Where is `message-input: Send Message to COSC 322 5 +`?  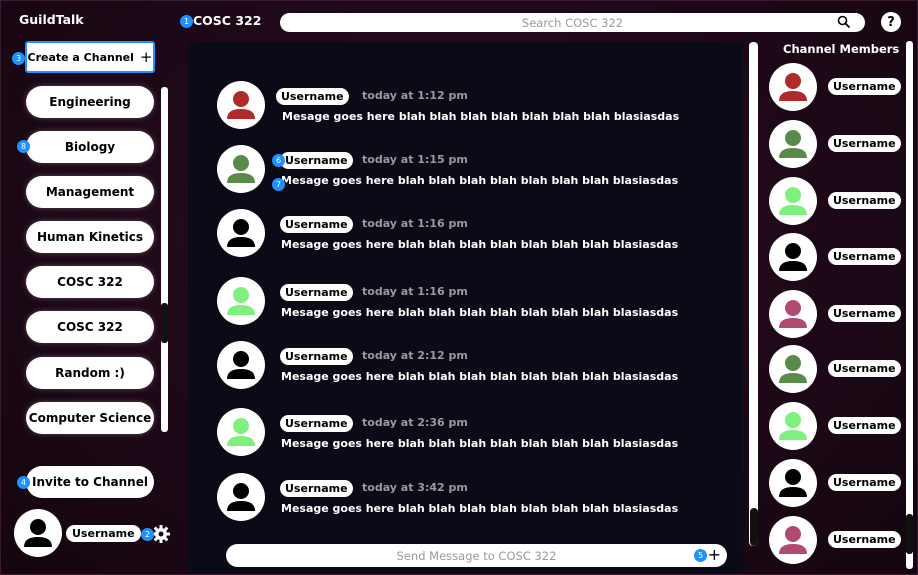 message-input: Send Message to COSC 322 5 + is located at coordinates (476, 555).